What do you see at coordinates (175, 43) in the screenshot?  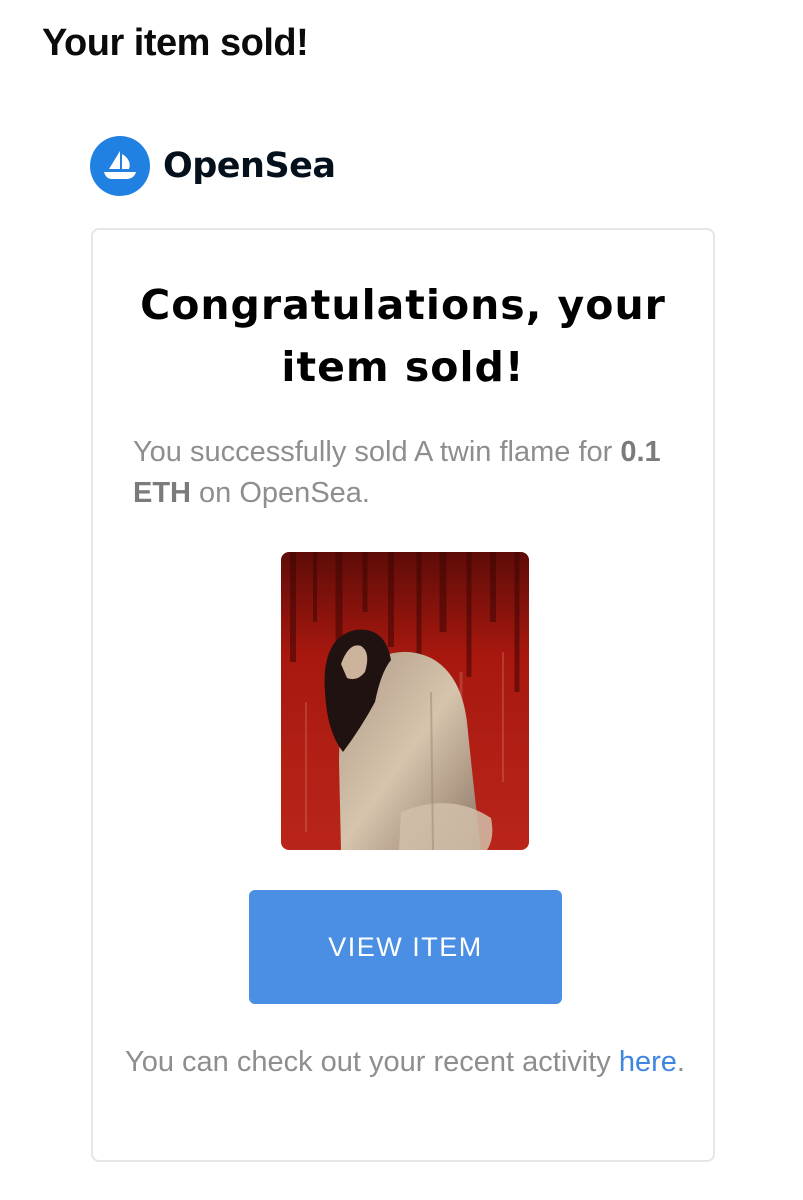 I see `email-subject: Your item sold!` at bounding box center [175, 43].